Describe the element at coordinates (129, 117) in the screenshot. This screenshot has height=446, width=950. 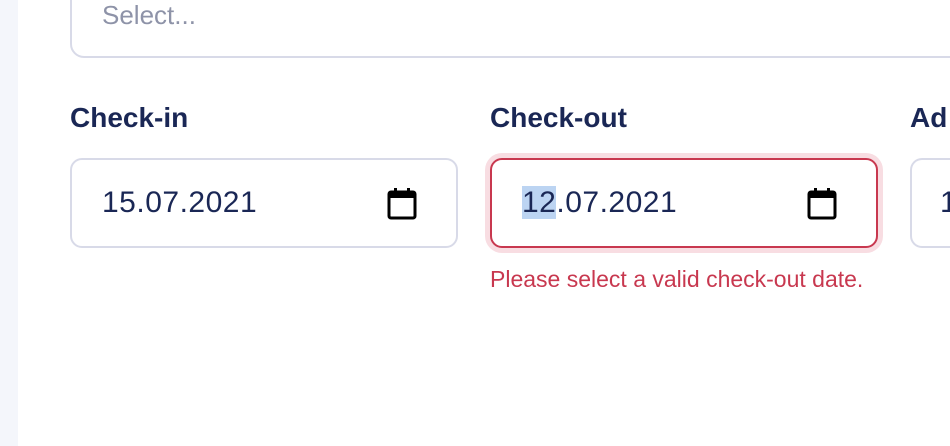
I see `checkin-label: Check-in` at that location.